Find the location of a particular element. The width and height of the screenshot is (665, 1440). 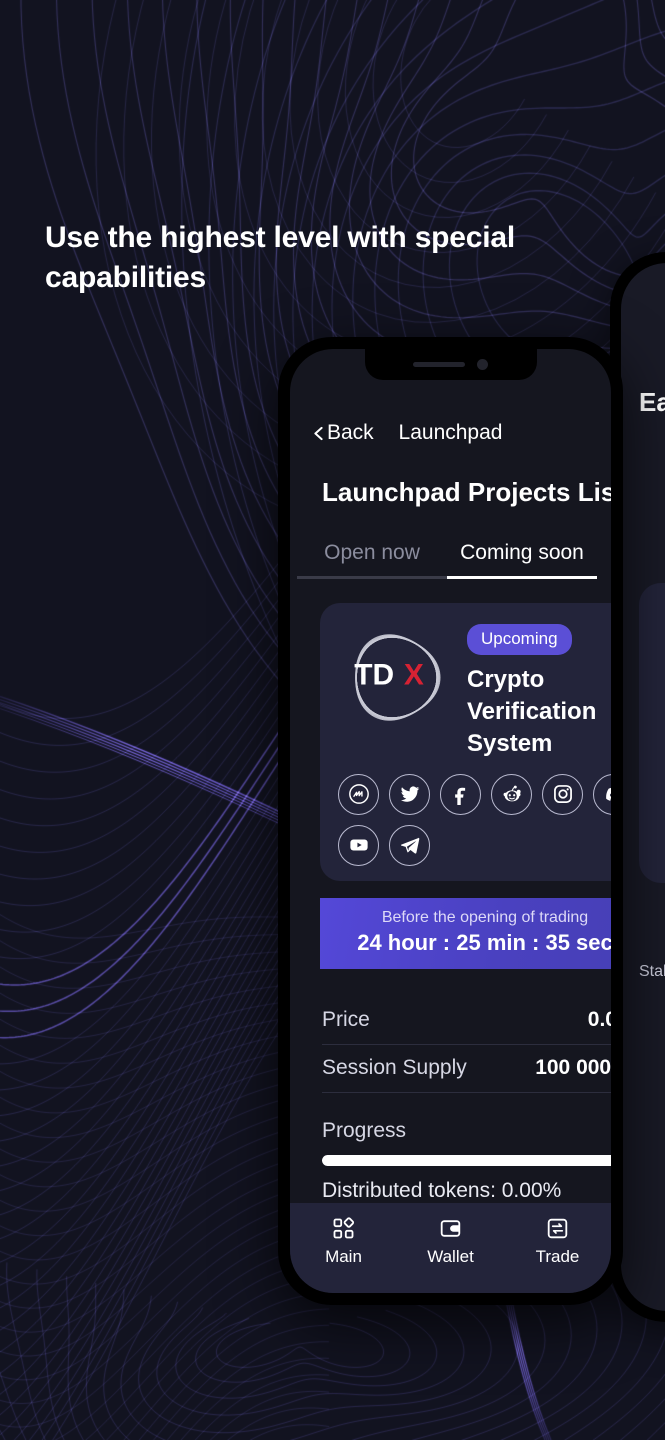

project-card-header: TD X Upcoming Crypto Verification System is located at coordinates (474, 690).